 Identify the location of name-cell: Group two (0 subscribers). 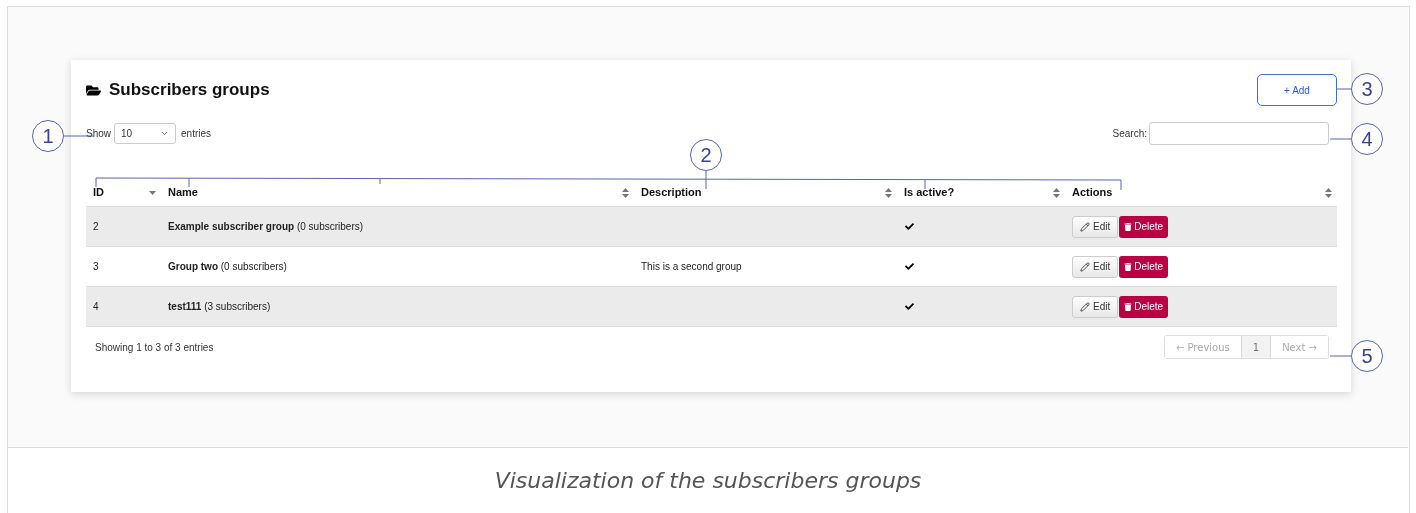
(227, 266).